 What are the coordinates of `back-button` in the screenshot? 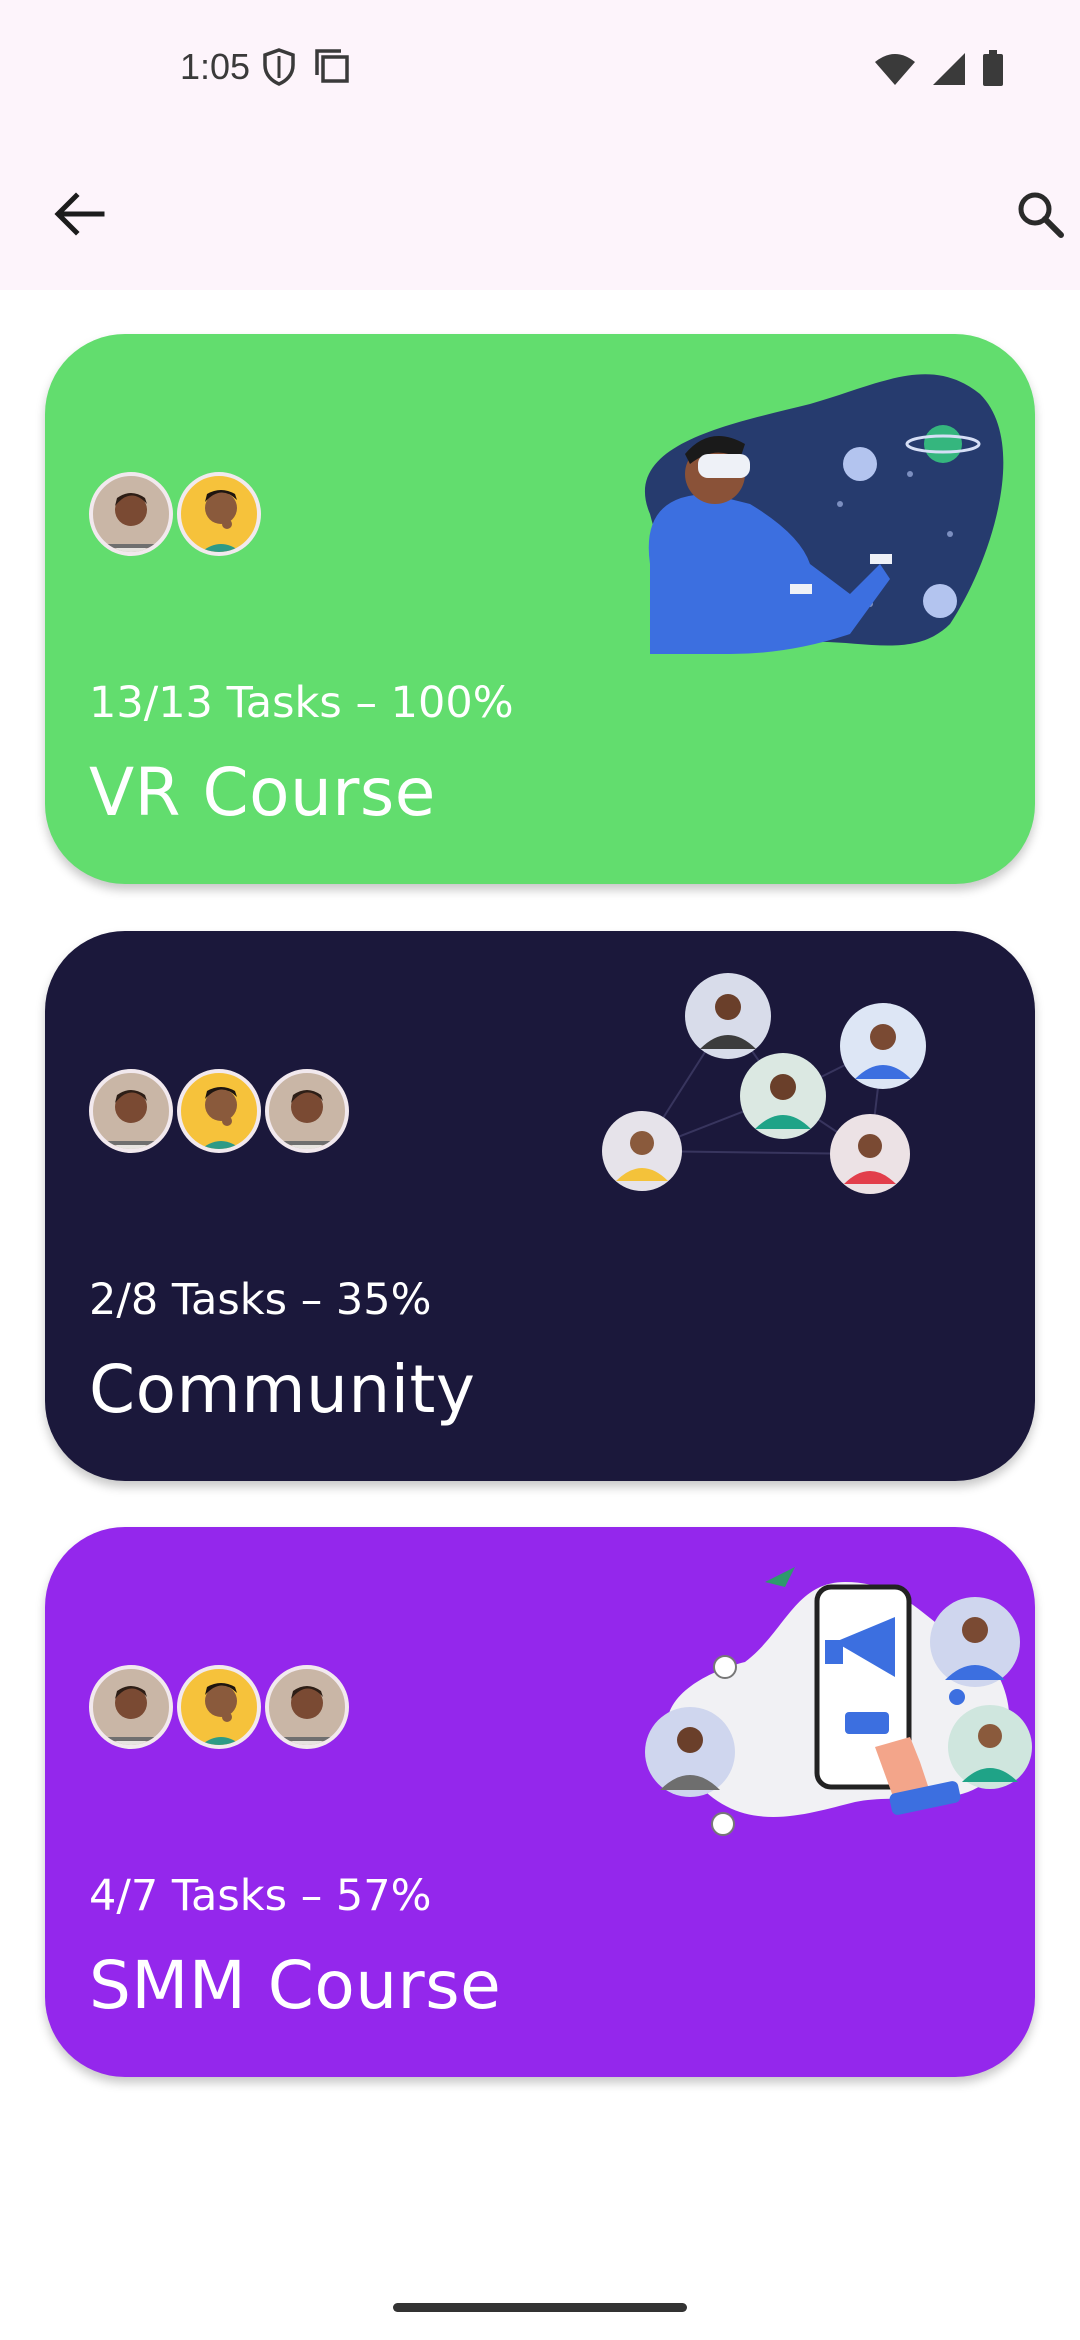 It's located at (80, 216).